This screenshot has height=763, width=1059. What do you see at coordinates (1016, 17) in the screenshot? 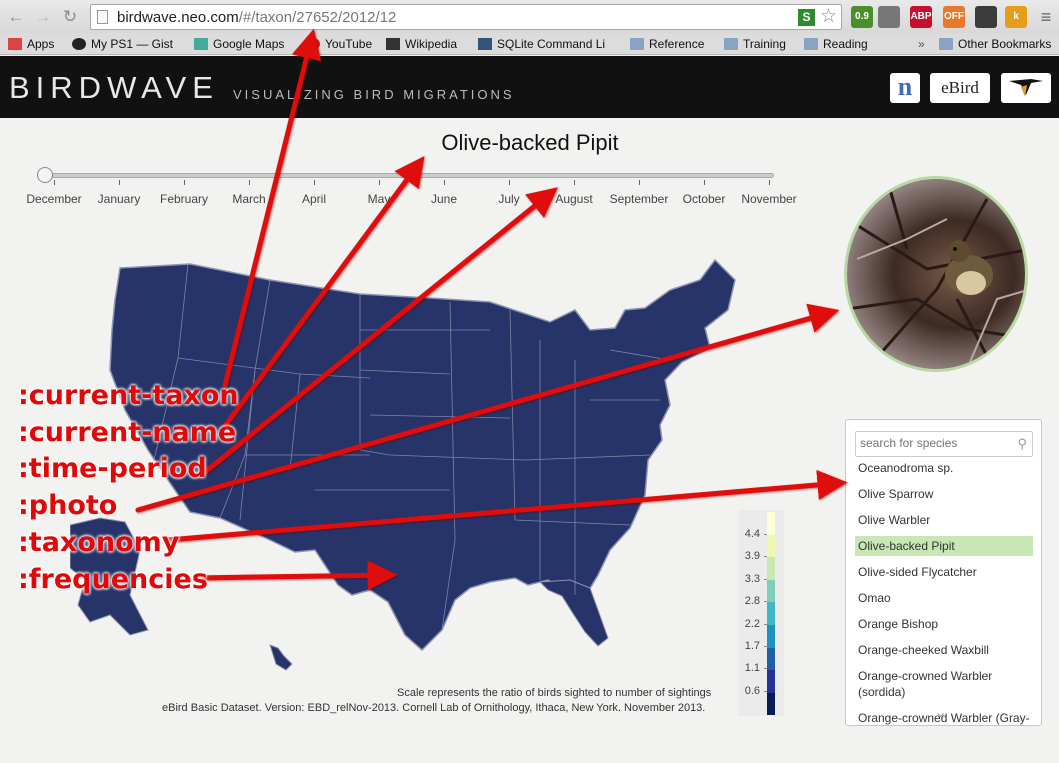
I see `k-extension-icon: k` at bounding box center [1016, 17].